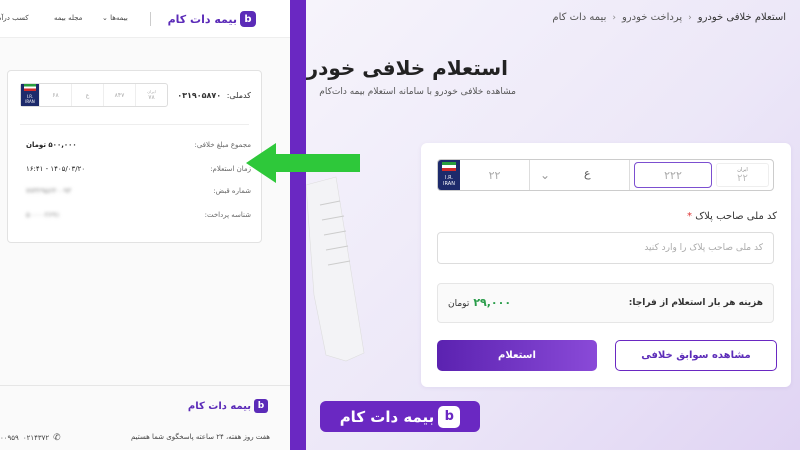 The image size is (800, 450). Describe the element at coordinates (151, 95) in the screenshot. I see `plate-province-cell: ایران ۷۸` at that location.